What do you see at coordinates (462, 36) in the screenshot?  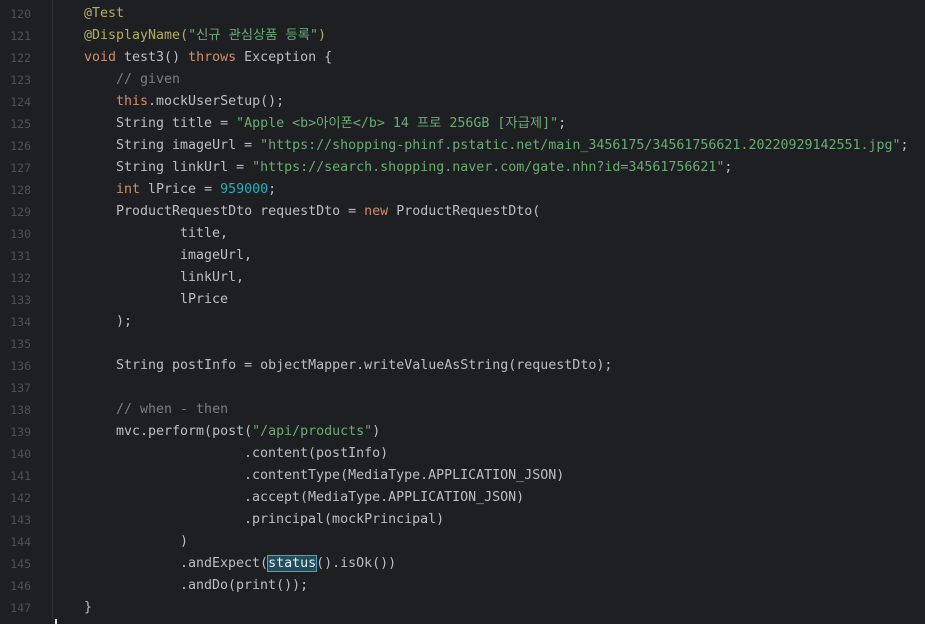 I see `code-line: 121 @DisplayName("신규 관심상품 등록")` at bounding box center [462, 36].